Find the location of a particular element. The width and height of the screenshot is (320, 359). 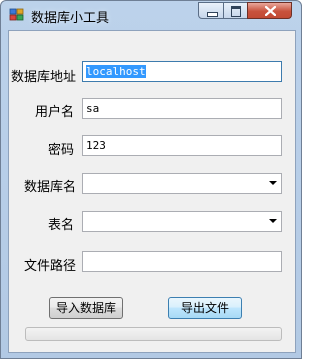

maximize-icon is located at coordinates (236, 11).